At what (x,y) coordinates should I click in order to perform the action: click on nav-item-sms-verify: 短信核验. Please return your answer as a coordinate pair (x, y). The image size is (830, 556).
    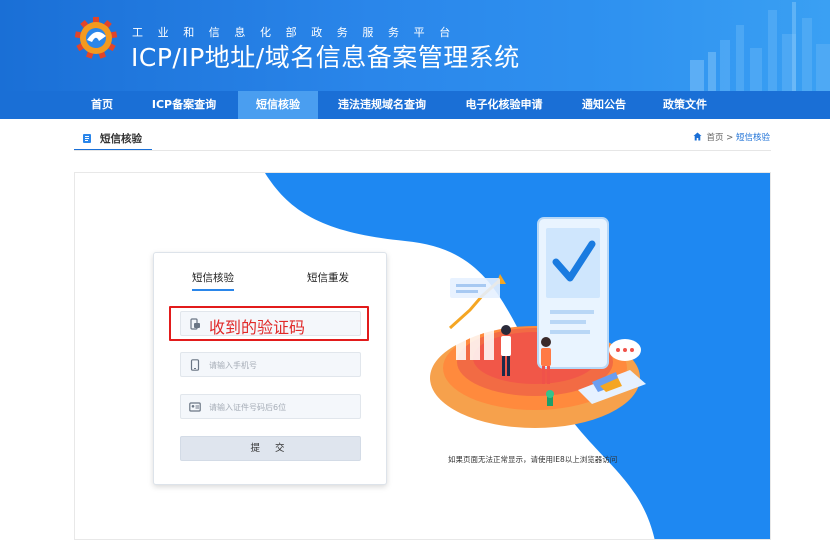
    Looking at the image, I should click on (278, 105).